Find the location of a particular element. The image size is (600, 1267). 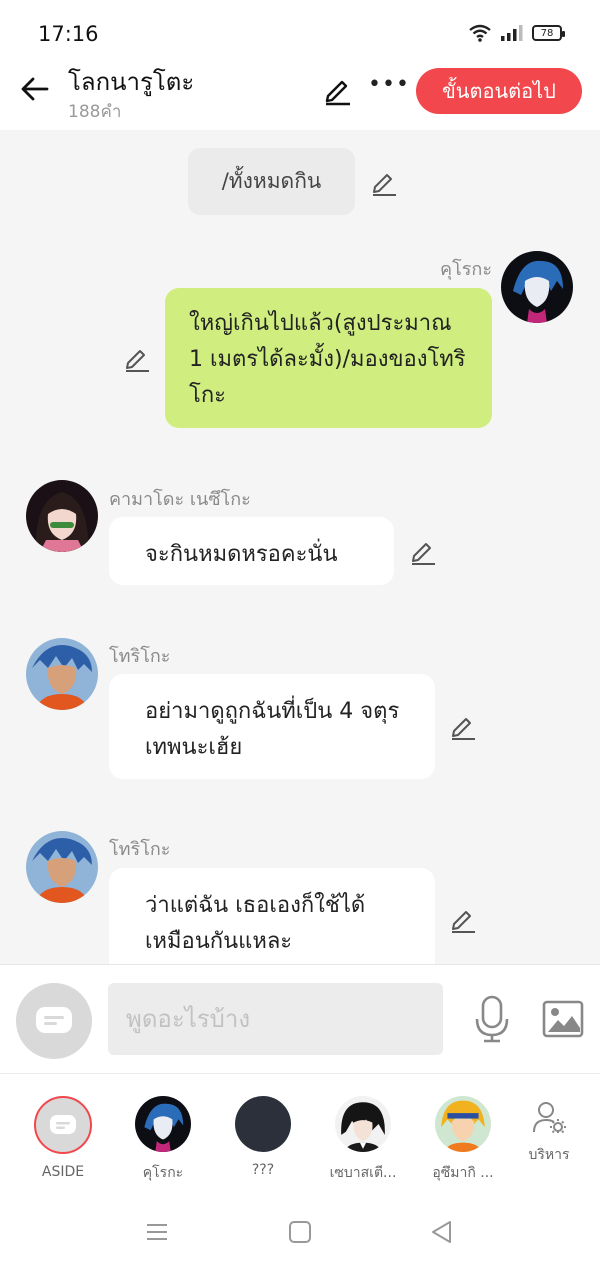

microphone-icon is located at coordinates (492, 1019).